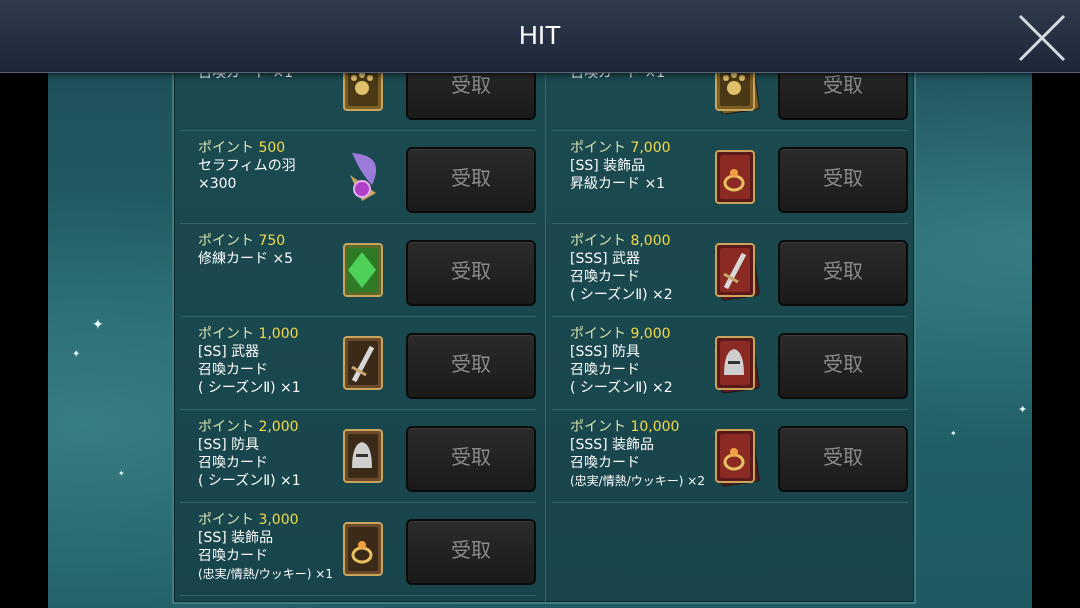  I want to click on fire-ring-card-icon, so click(734, 177).